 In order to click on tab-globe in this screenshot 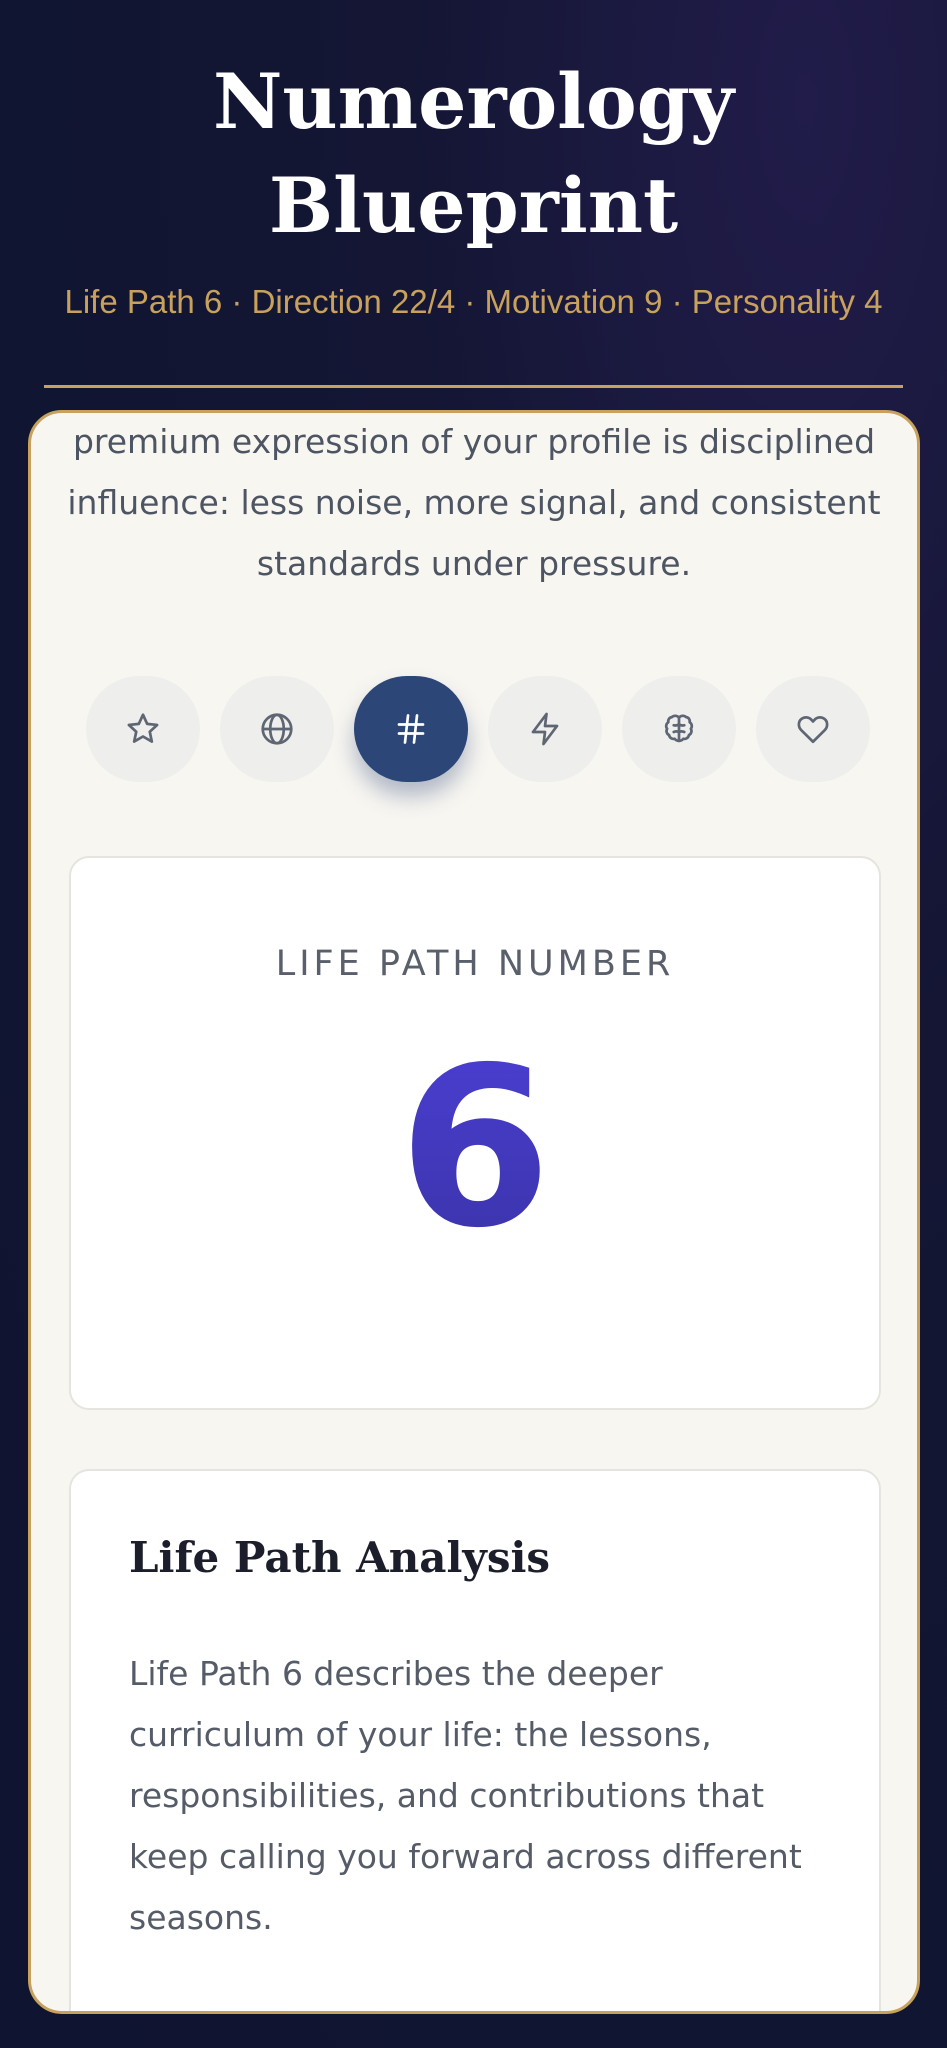, I will do `click(277, 729)`.